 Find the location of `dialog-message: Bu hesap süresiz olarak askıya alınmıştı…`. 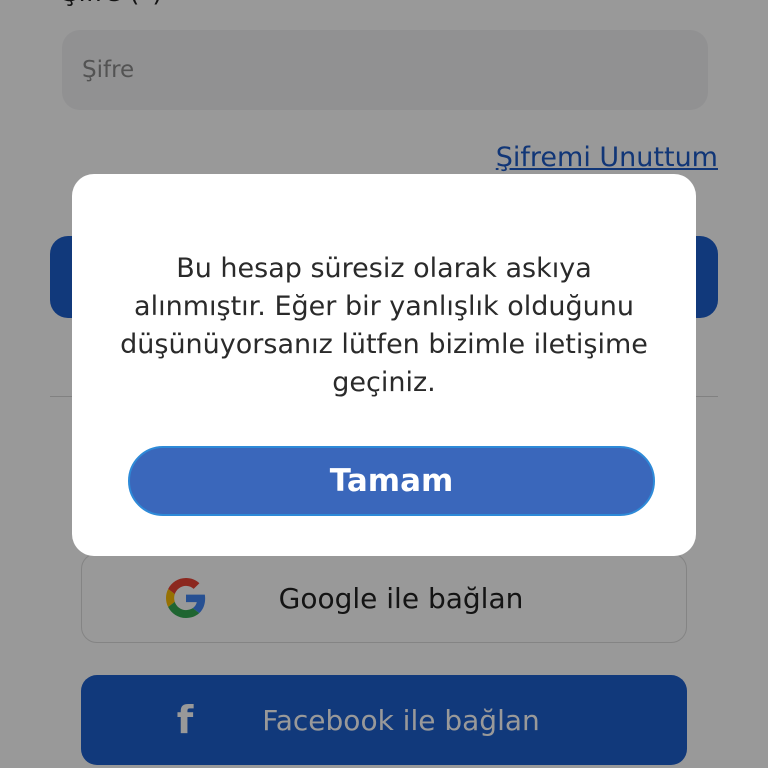

dialog-message: Bu hesap süresiz olarak askıya alınmıştı… is located at coordinates (384, 325).